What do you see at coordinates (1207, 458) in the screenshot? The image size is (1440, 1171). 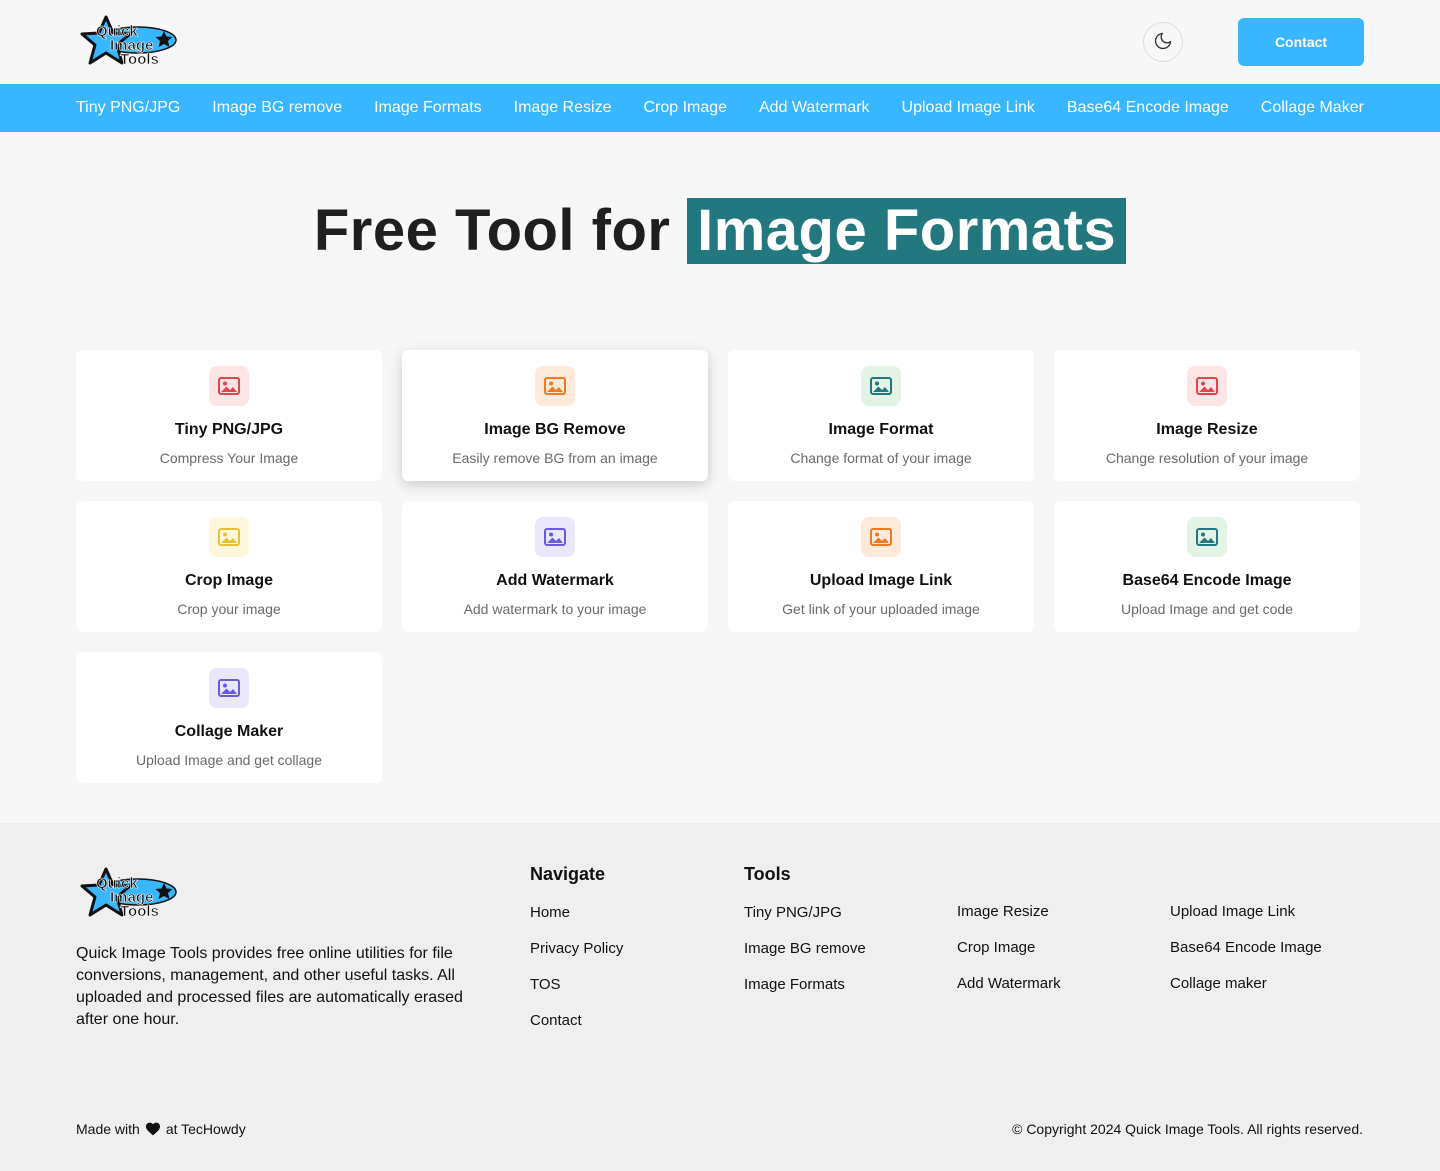 I see `tool-card-description: Change resolution of your image` at bounding box center [1207, 458].